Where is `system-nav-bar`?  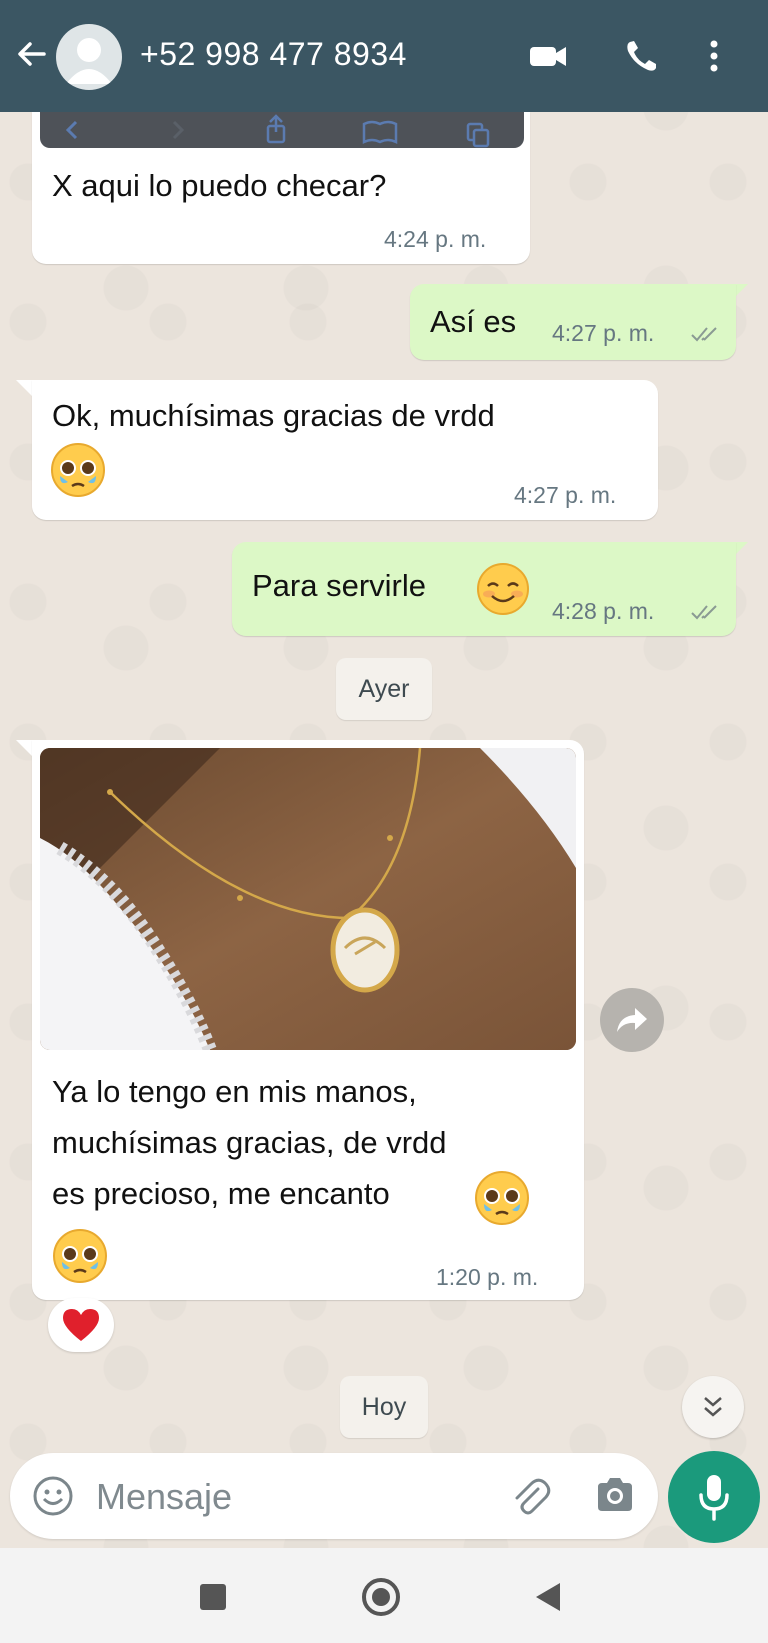 system-nav-bar is located at coordinates (384, 1595).